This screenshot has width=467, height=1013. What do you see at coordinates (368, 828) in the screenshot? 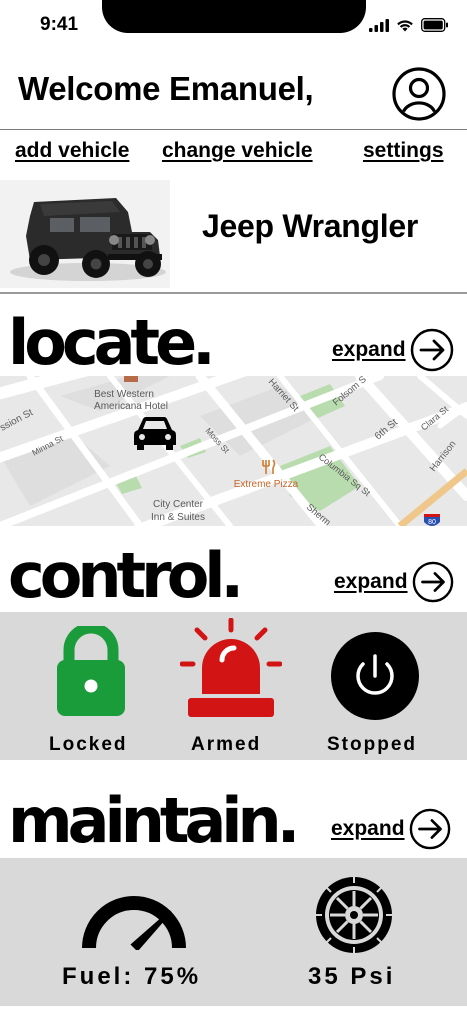
I see `maintain-expand-label: expand` at bounding box center [368, 828].